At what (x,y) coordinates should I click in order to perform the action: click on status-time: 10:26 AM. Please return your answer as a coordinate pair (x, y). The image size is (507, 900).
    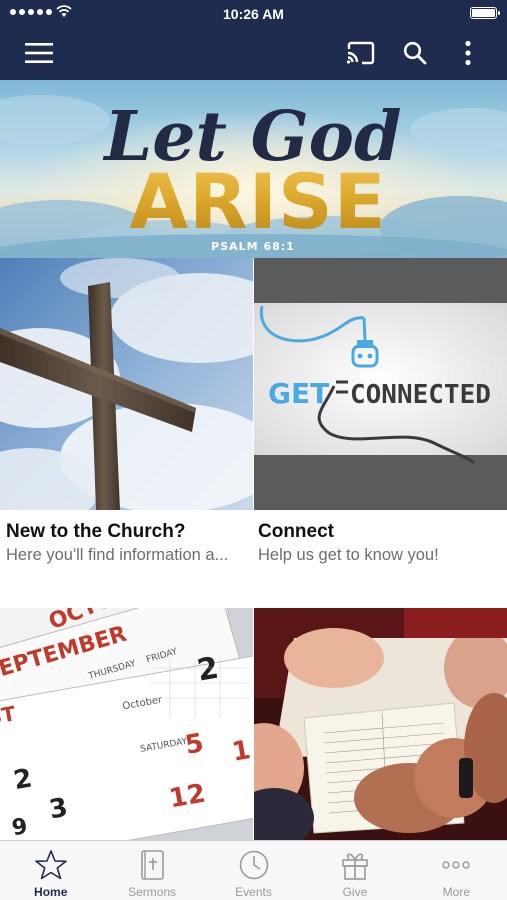
    Looking at the image, I should click on (253, 14).